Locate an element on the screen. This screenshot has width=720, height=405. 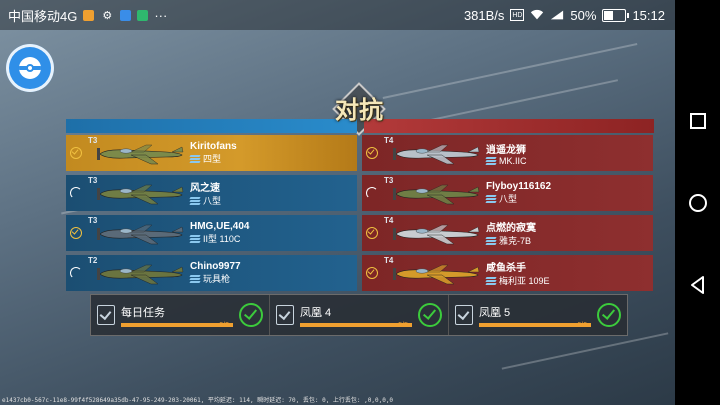
plane-type: MK.IIC is located at coordinates (513, 160).